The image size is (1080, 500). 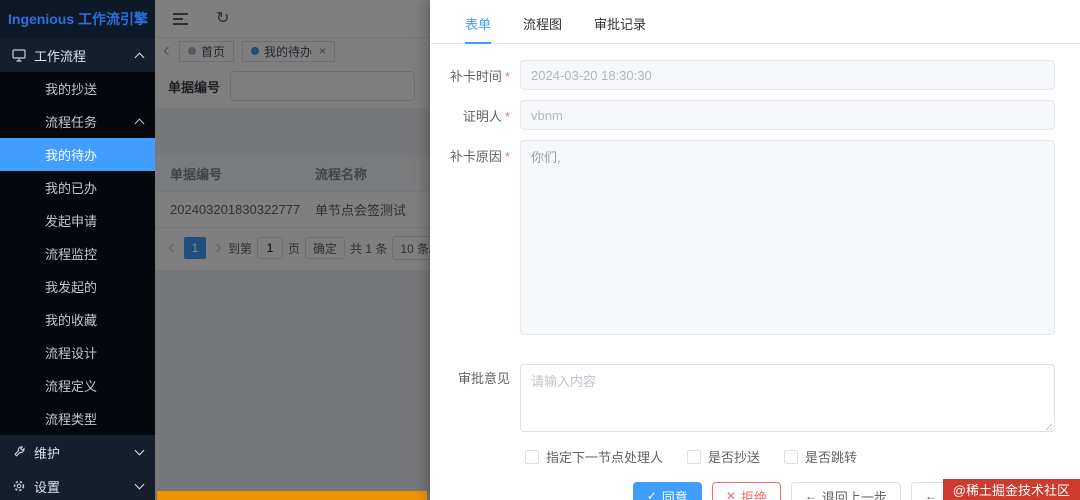 What do you see at coordinates (475, 115) in the screenshot?
I see `witness-label: 证明人` at bounding box center [475, 115].